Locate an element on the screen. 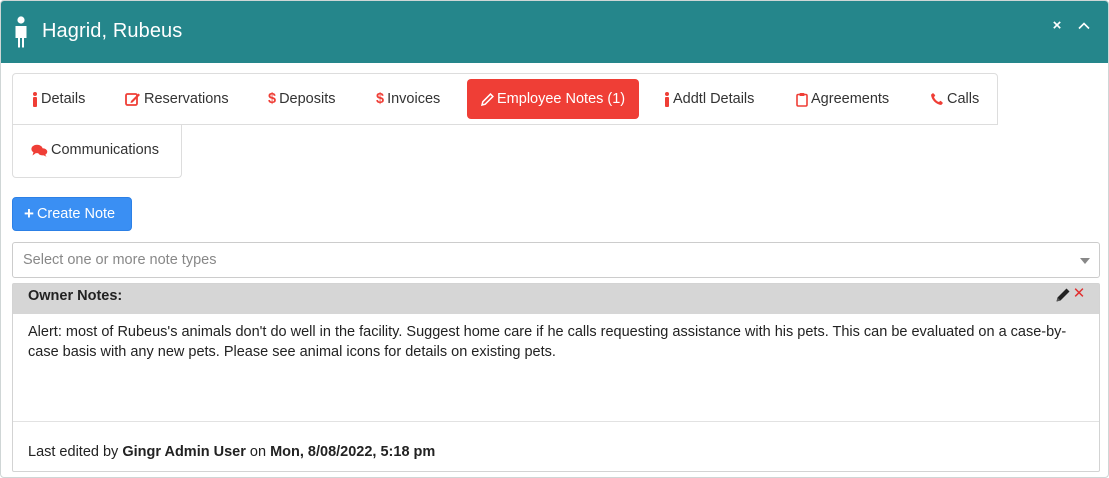 This screenshot has width=1109, height=478. tab-bar-row-2: Communications is located at coordinates (97, 151).